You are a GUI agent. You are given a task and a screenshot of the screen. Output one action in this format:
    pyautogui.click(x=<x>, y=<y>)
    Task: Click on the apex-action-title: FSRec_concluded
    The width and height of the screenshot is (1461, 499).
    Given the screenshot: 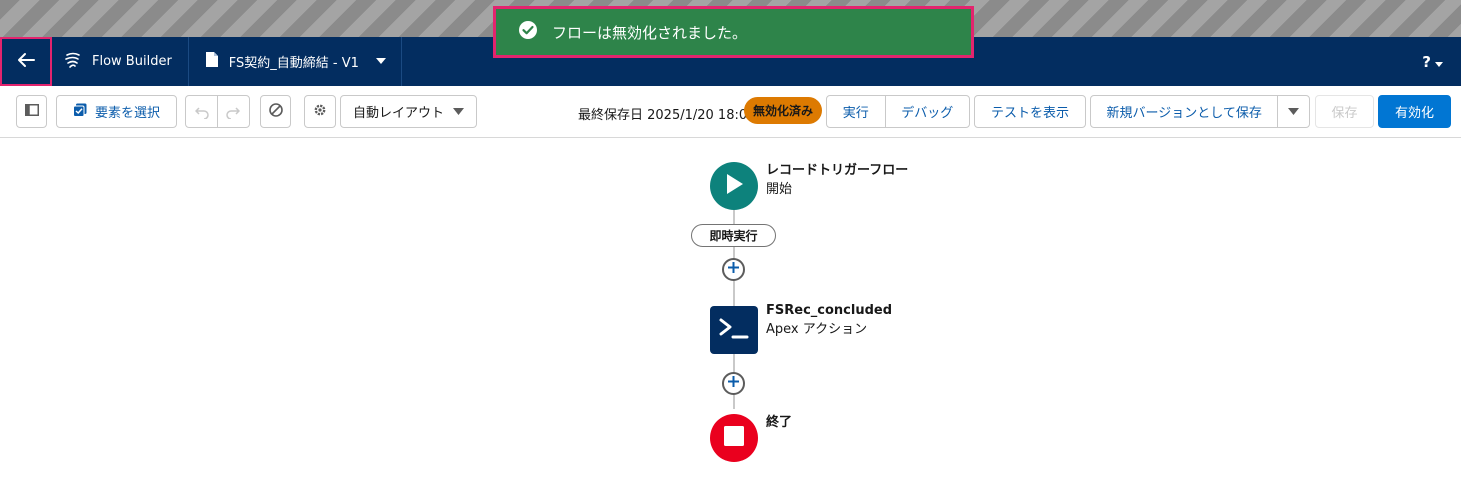 What is the action you would take?
    pyautogui.click(x=829, y=310)
    